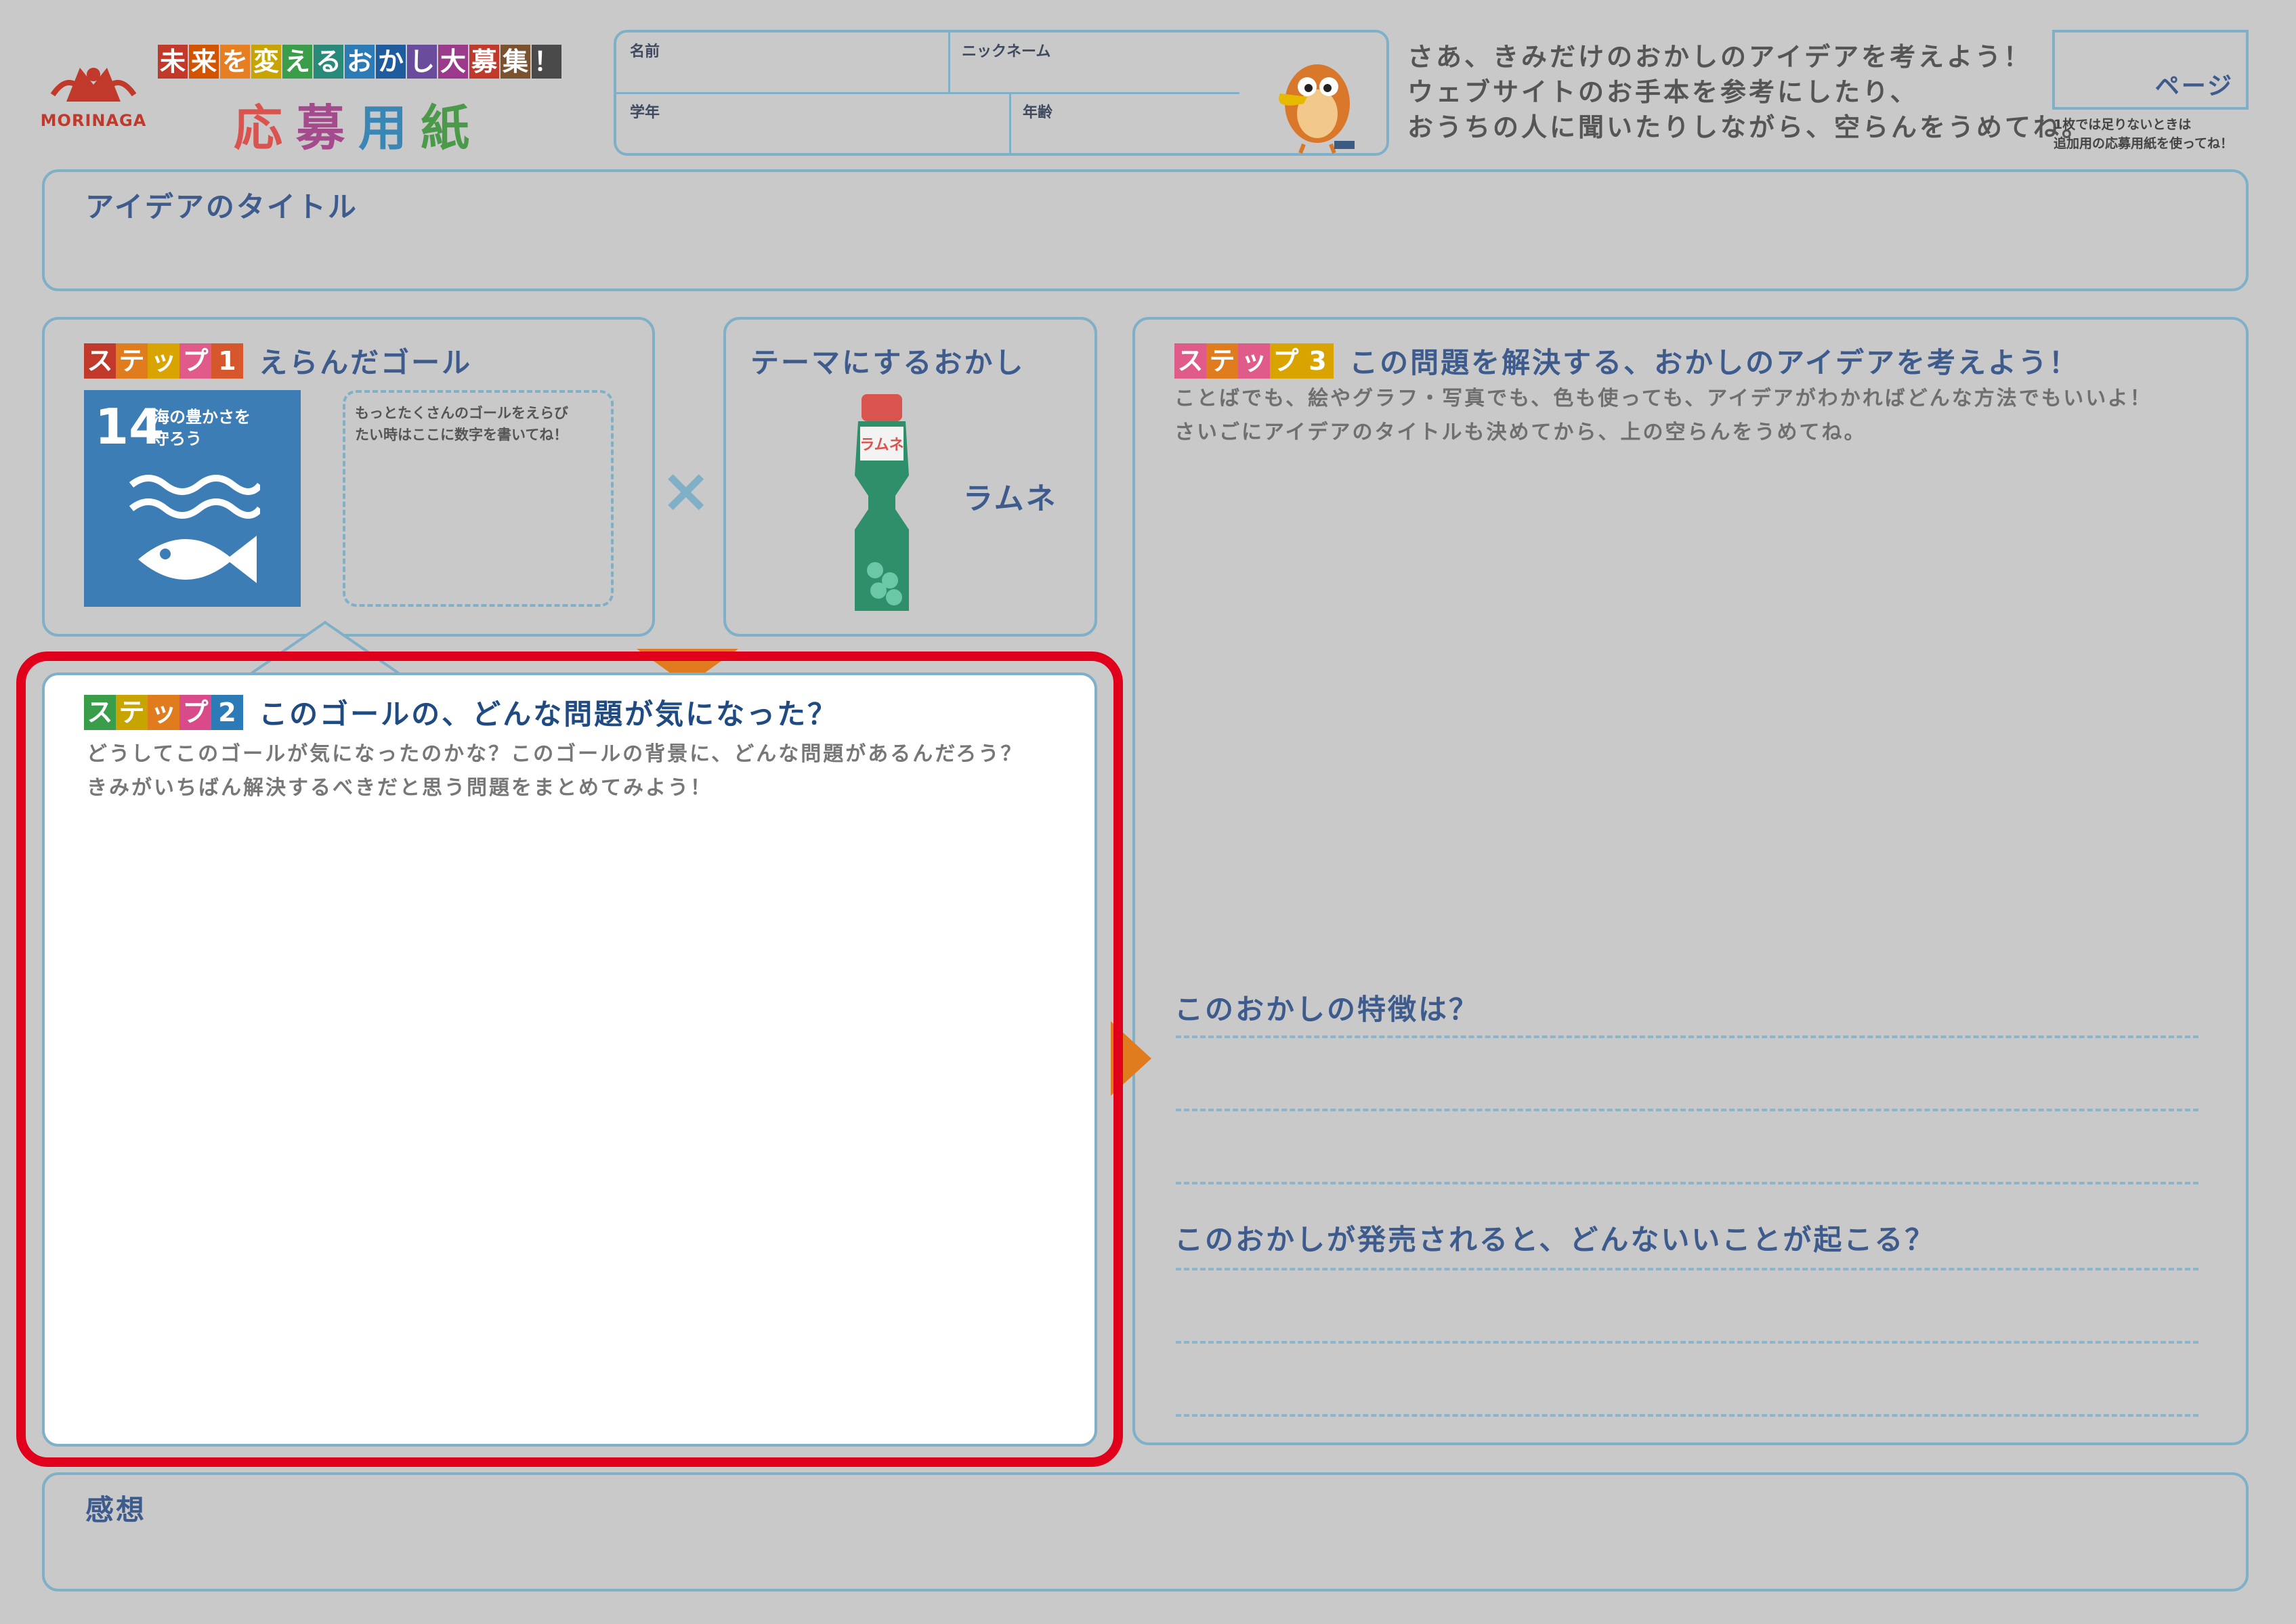 This screenshot has width=2296, height=1624. What do you see at coordinates (548, 714) in the screenshot?
I see `step2-heading: このゴールの、どんな問題が気になった？` at bounding box center [548, 714].